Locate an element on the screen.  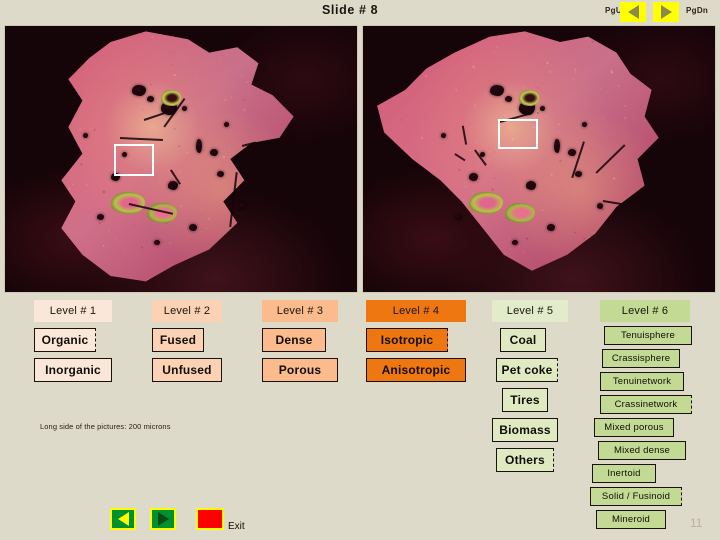
level-header-2: Level # 2 is located at coordinates (187, 311).